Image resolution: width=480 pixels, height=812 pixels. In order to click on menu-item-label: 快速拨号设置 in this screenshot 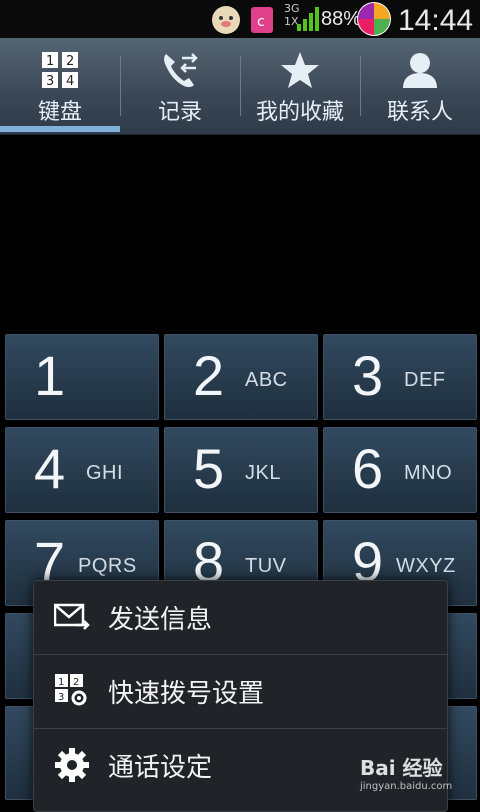, I will do `click(186, 694)`.